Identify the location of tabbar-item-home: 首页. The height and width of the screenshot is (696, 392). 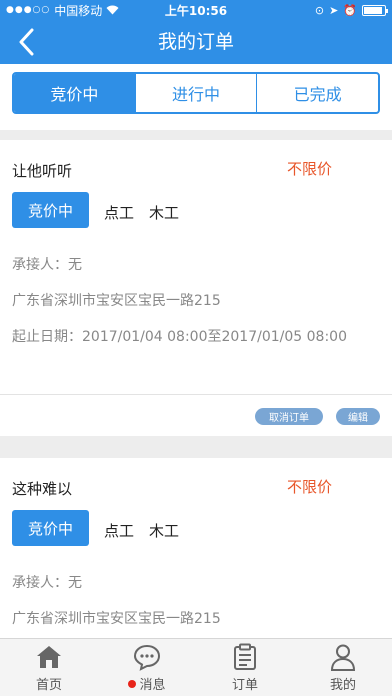
(49, 667).